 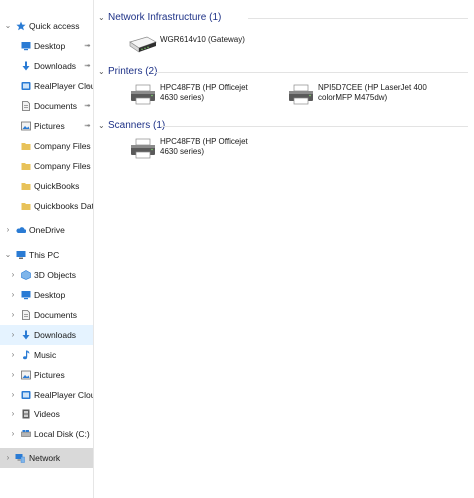 What do you see at coordinates (21, 26) in the screenshot?
I see `star-icon` at bounding box center [21, 26].